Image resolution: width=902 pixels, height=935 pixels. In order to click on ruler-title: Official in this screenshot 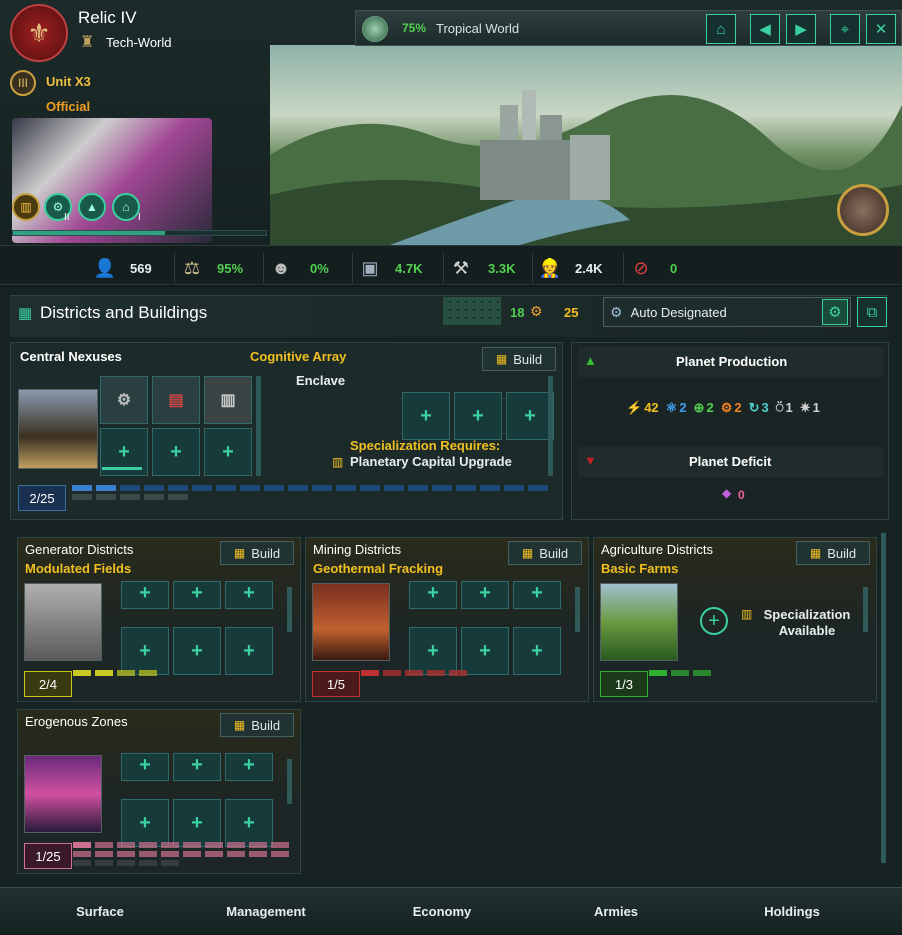, I will do `click(68, 106)`.